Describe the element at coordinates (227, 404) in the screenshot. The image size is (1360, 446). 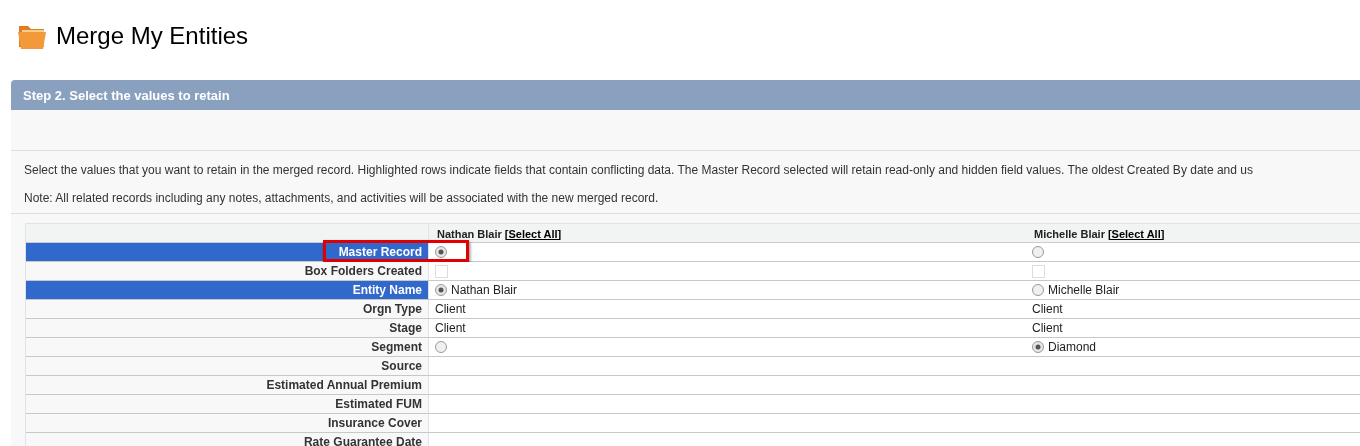
I see `field-label: Estimated FUM` at that location.